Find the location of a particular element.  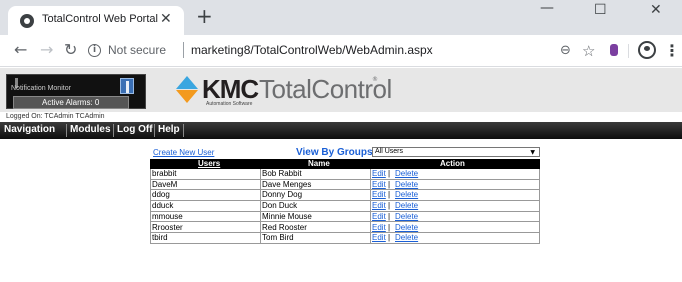

menu-navigation: Navigation is located at coordinates (29, 129).